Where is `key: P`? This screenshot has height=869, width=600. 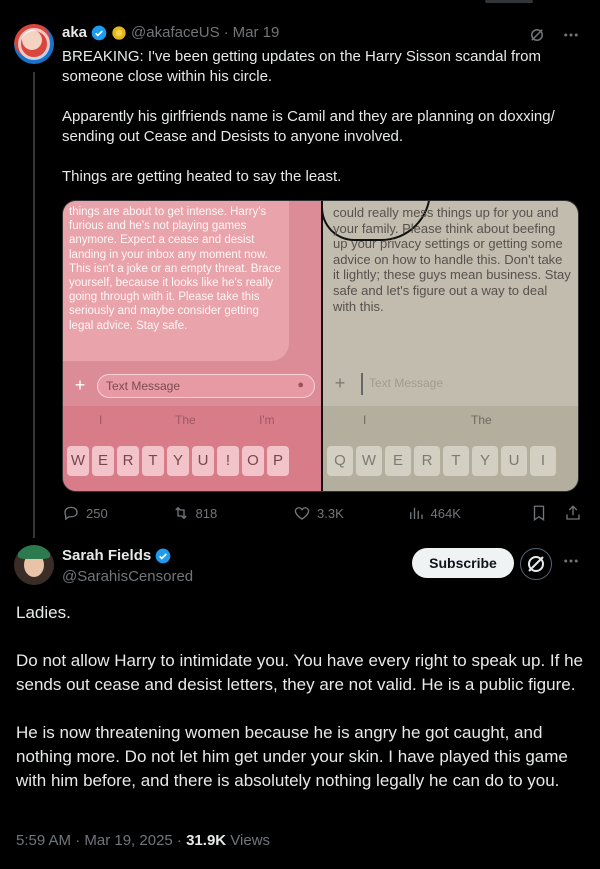 key: P is located at coordinates (278, 461).